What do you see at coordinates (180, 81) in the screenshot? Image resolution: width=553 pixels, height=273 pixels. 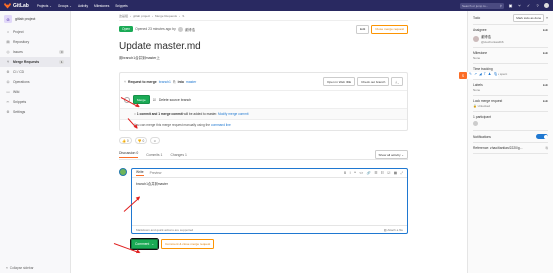 I see `into-text: into` at bounding box center [180, 81].